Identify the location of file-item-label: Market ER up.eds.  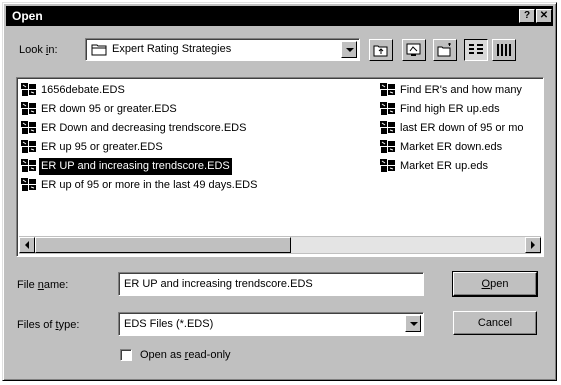
(444, 166).